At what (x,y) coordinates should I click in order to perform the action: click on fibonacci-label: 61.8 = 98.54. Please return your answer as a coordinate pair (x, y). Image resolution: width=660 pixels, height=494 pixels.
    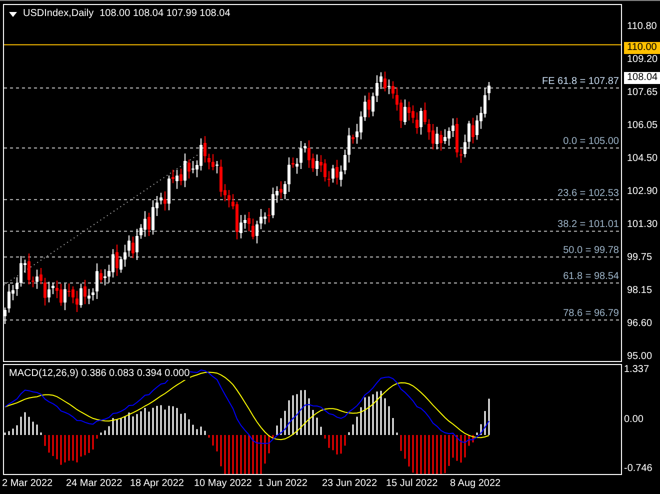
    Looking at the image, I should click on (591, 277).